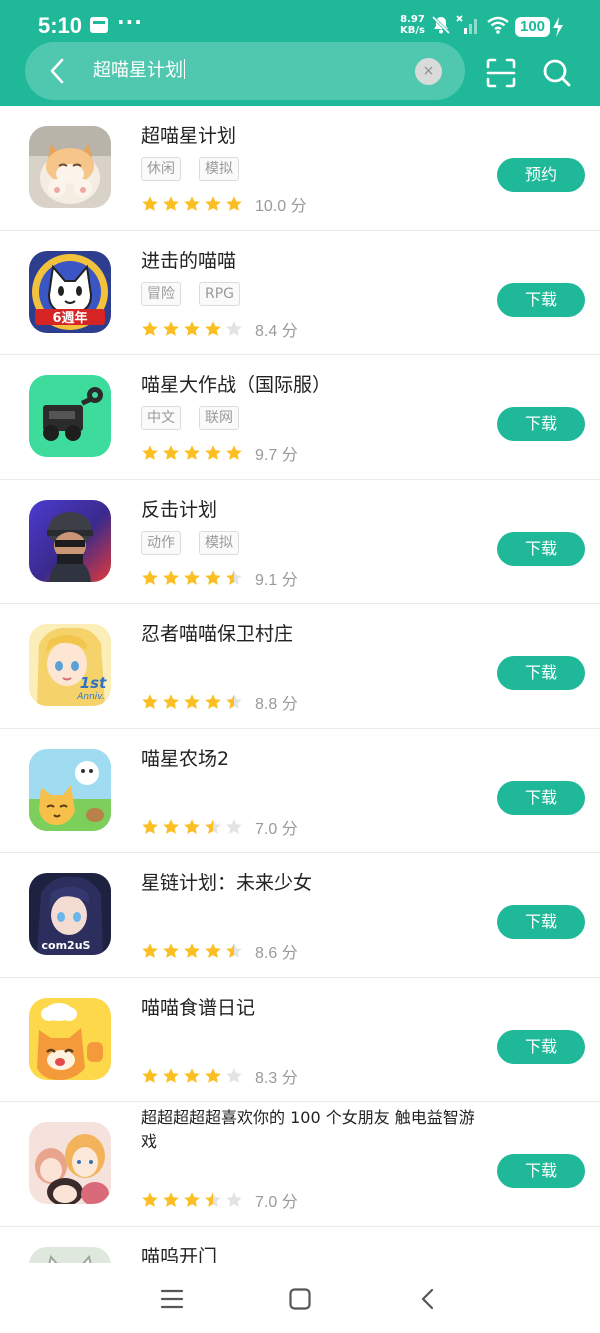 This screenshot has width=600, height=1333. What do you see at coordinates (219, 542) in the screenshot?
I see `tag: 模拟` at bounding box center [219, 542].